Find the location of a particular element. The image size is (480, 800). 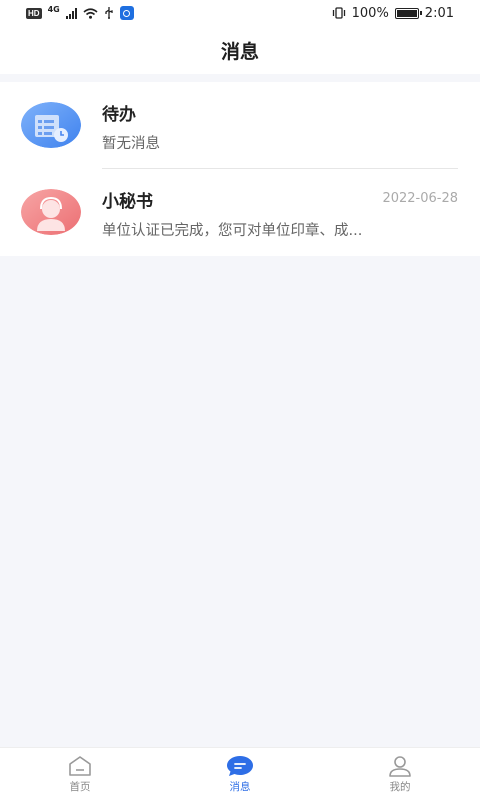

secretary-person-icon is located at coordinates (51, 212).